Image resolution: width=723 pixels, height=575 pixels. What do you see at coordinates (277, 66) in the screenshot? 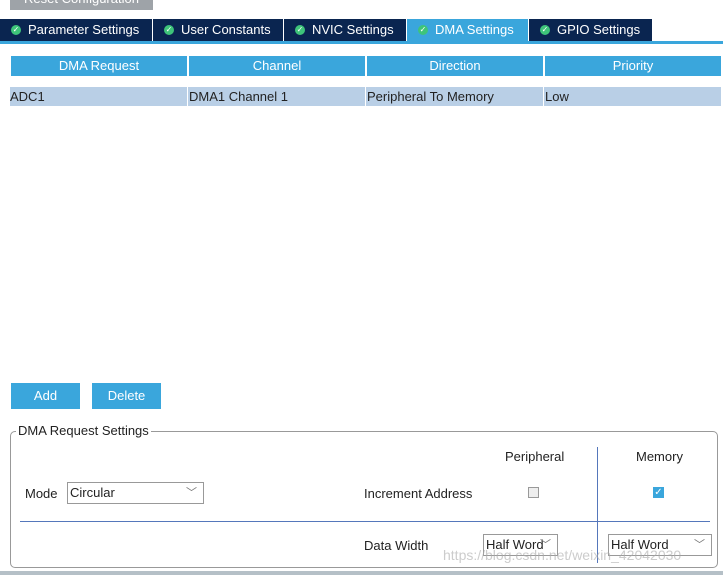
I see `column-header-channel: Channel` at bounding box center [277, 66].